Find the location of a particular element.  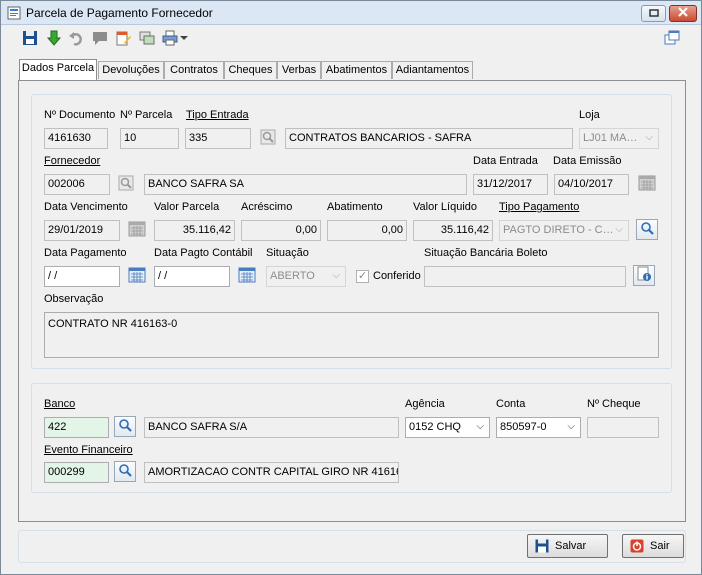

tab-dados-parcela: Dados Parcela is located at coordinates (58, 69).